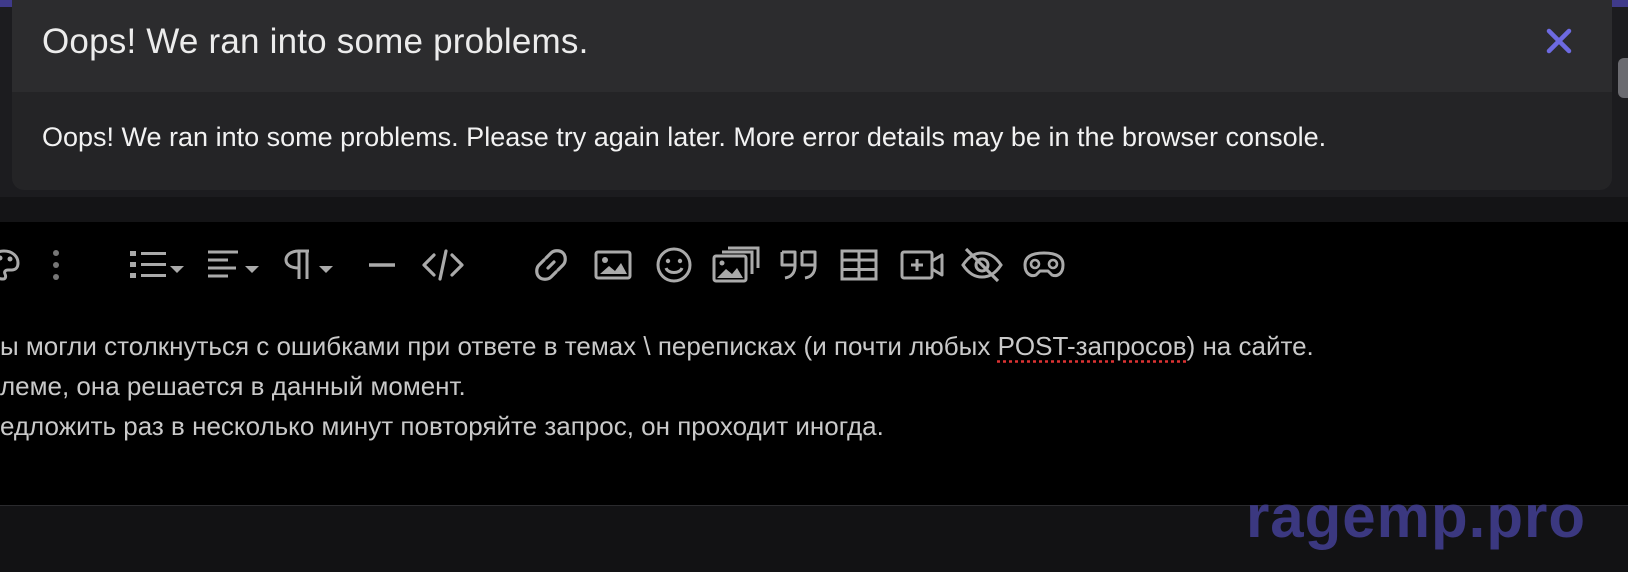  I want to click on editor-line: леме, она решается в данный момент., so click(810, 386).